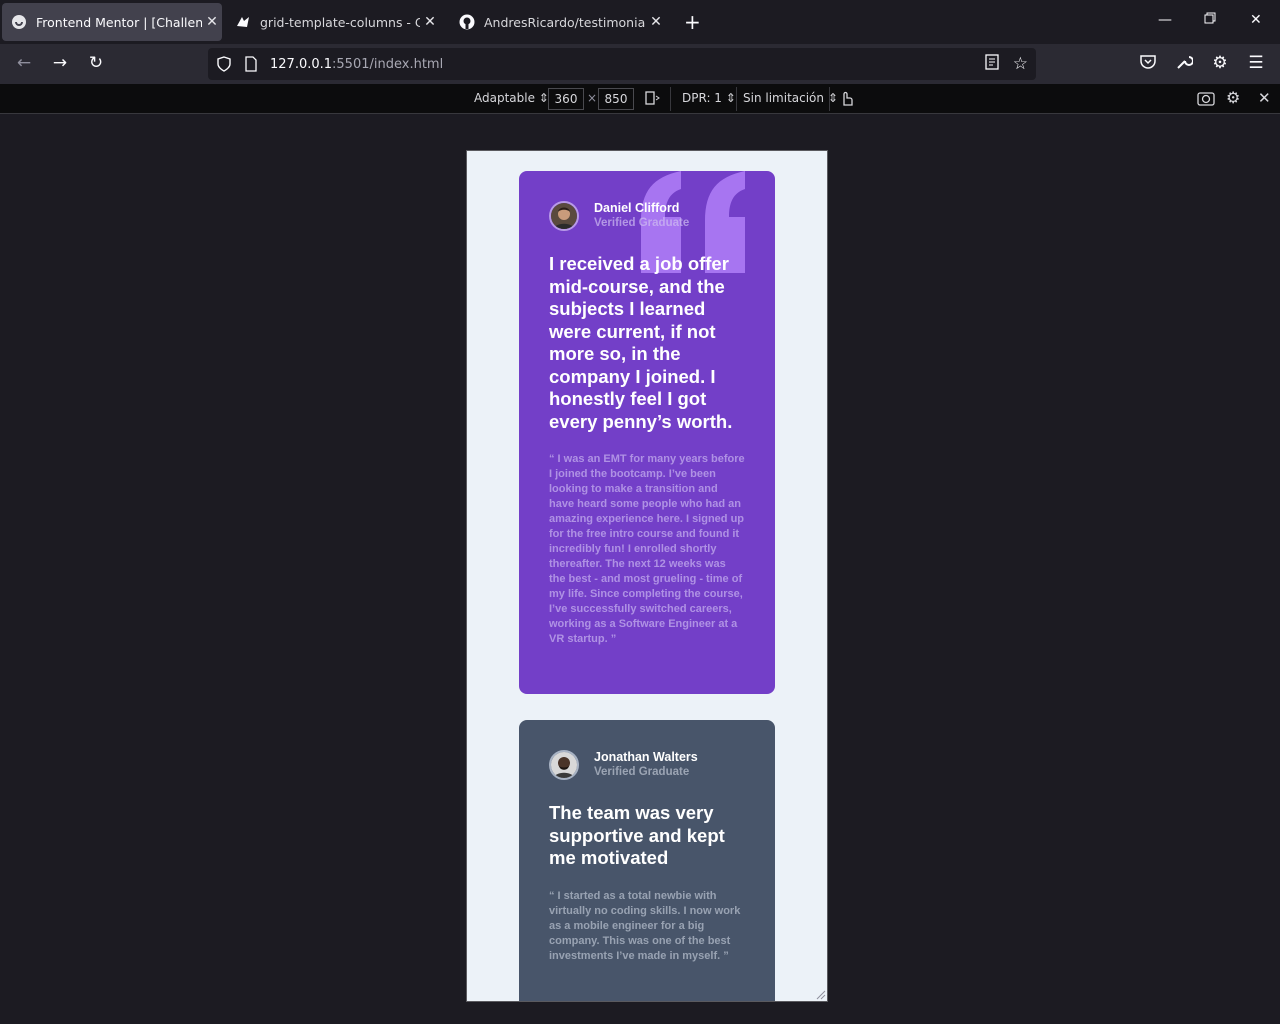 This screenshot has width=1280, height=1024. I want to click on github-icon, so click(467, 22).